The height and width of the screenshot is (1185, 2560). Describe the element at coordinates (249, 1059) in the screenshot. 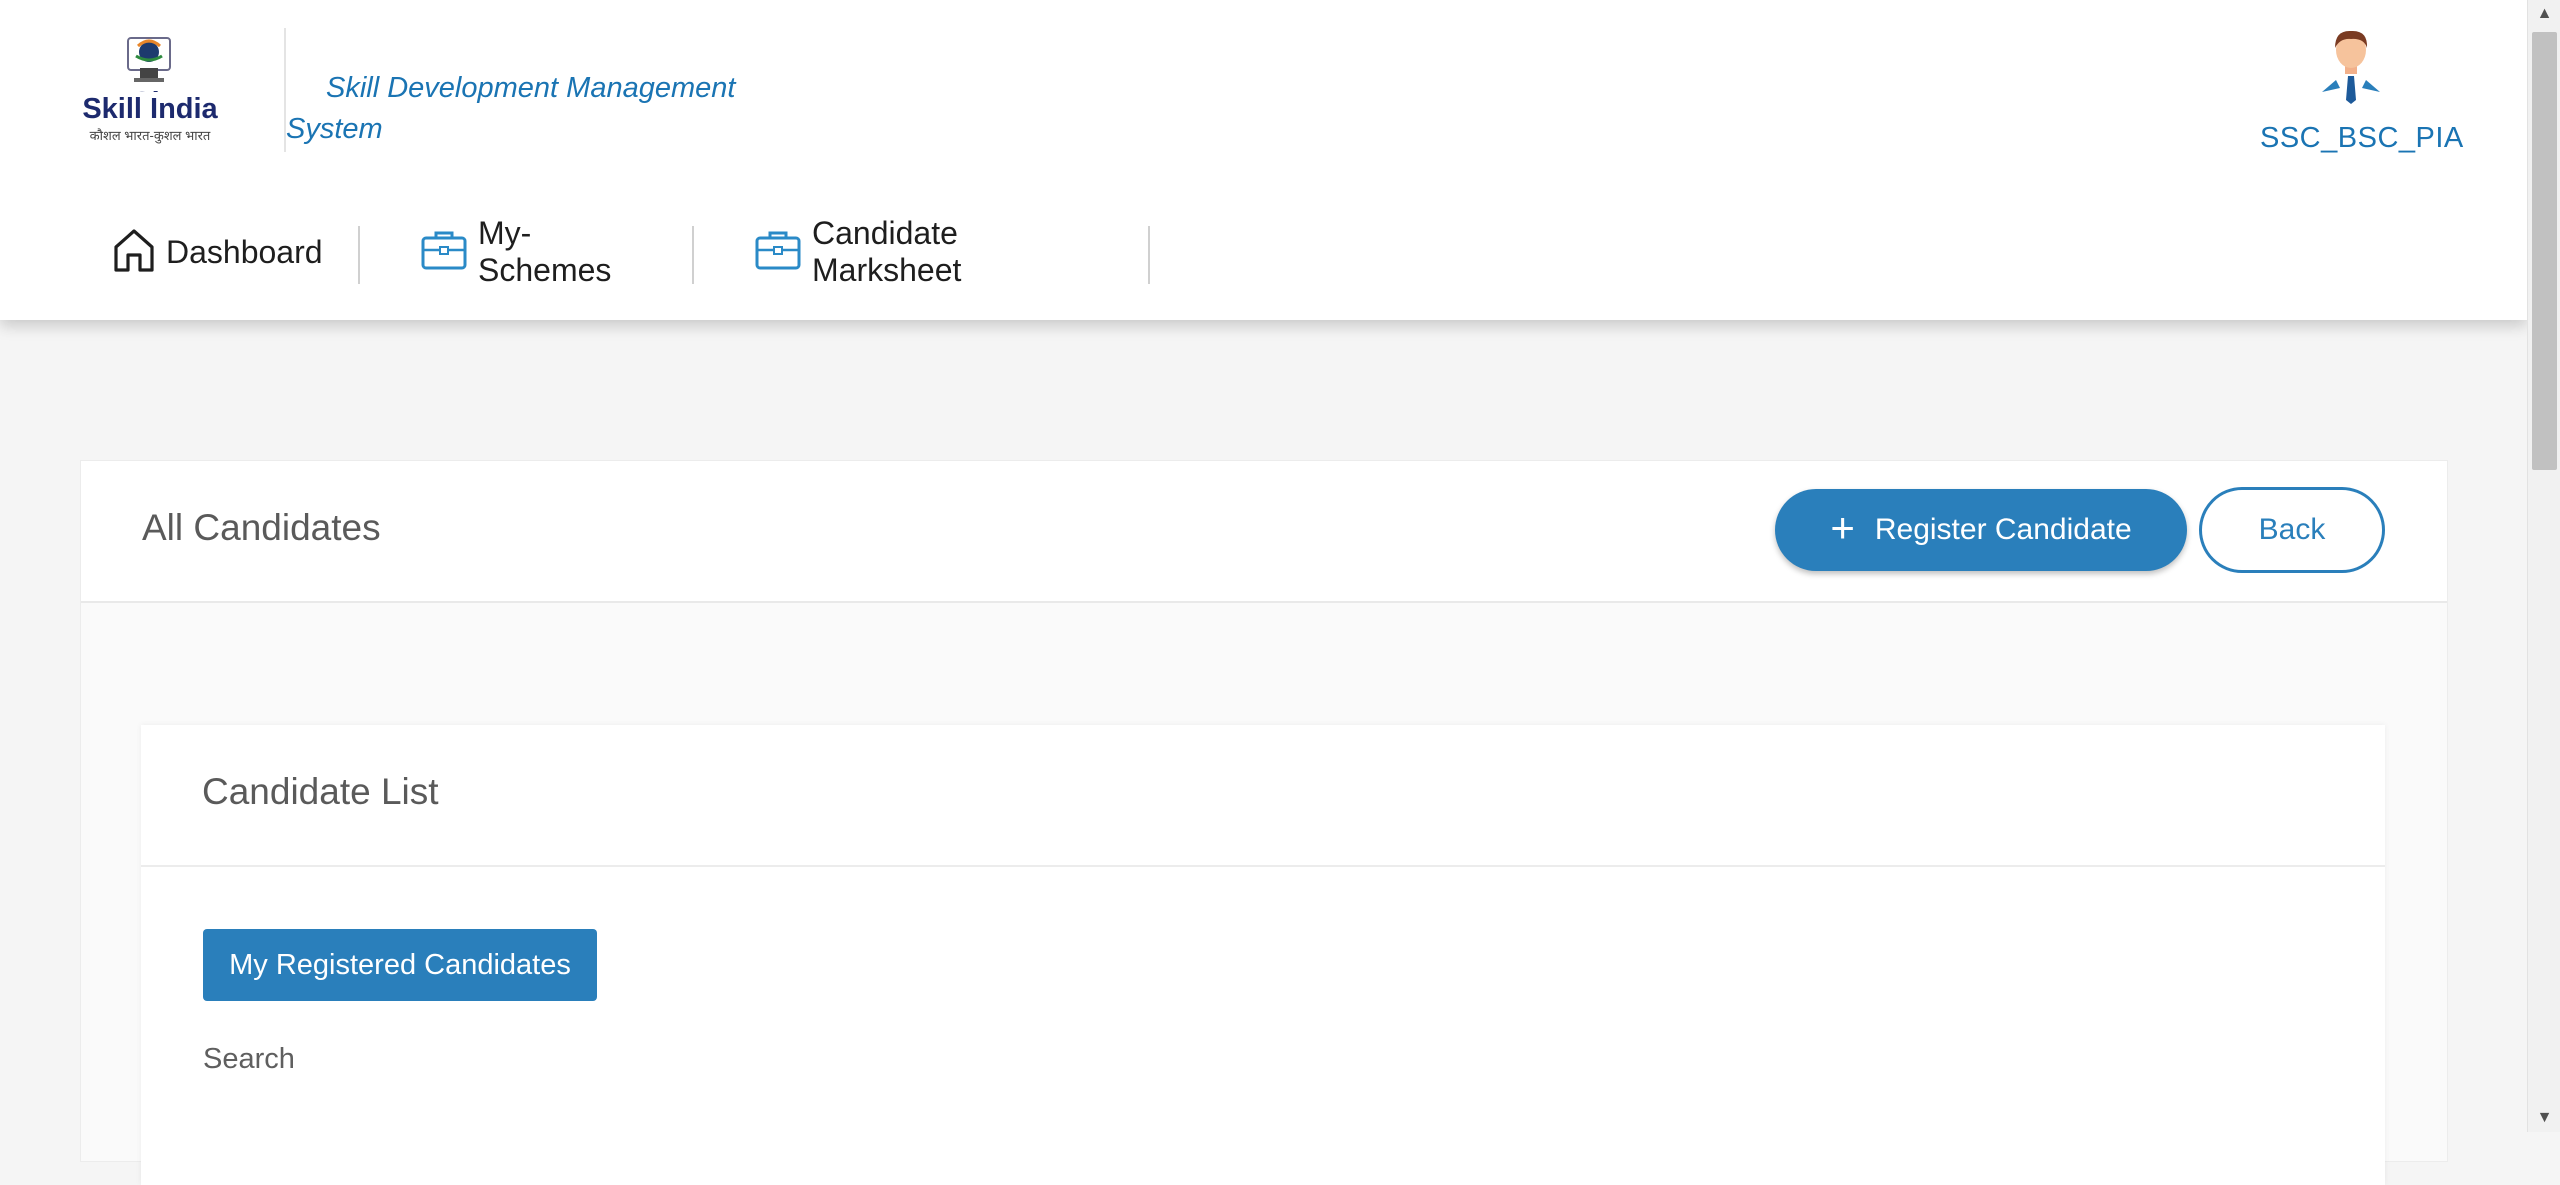

I see `search-label: Search` at that location.